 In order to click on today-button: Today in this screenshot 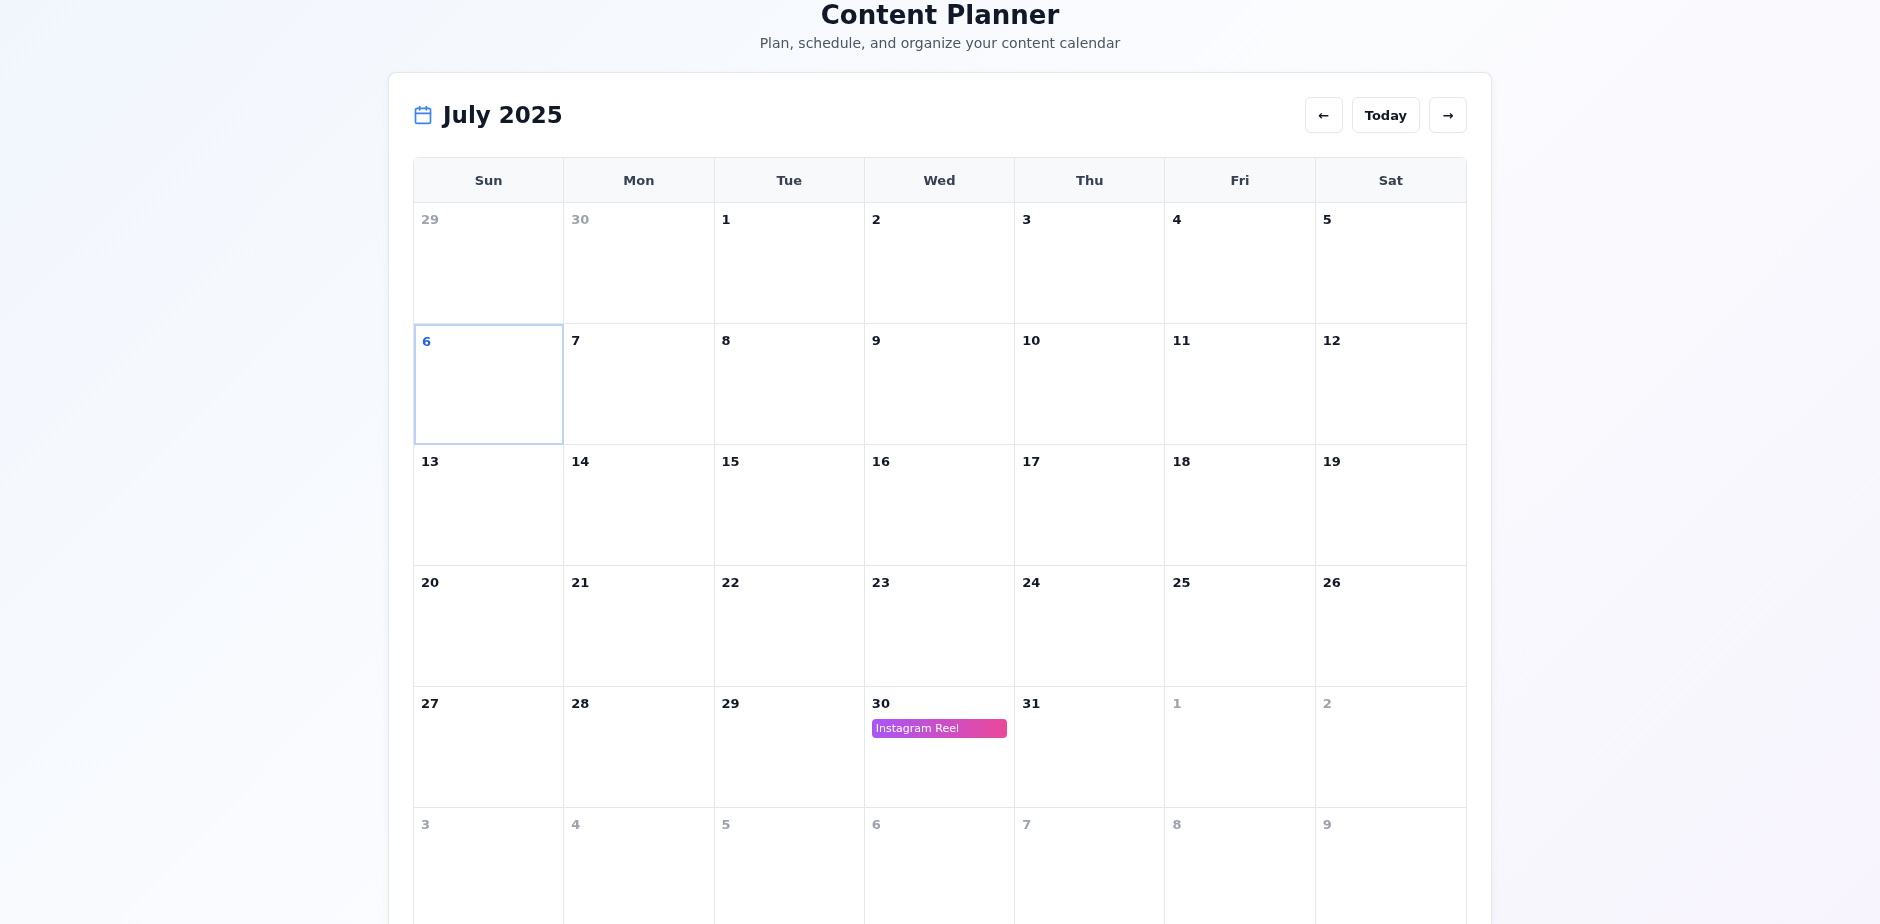, I will do `click(1385, 115)`.